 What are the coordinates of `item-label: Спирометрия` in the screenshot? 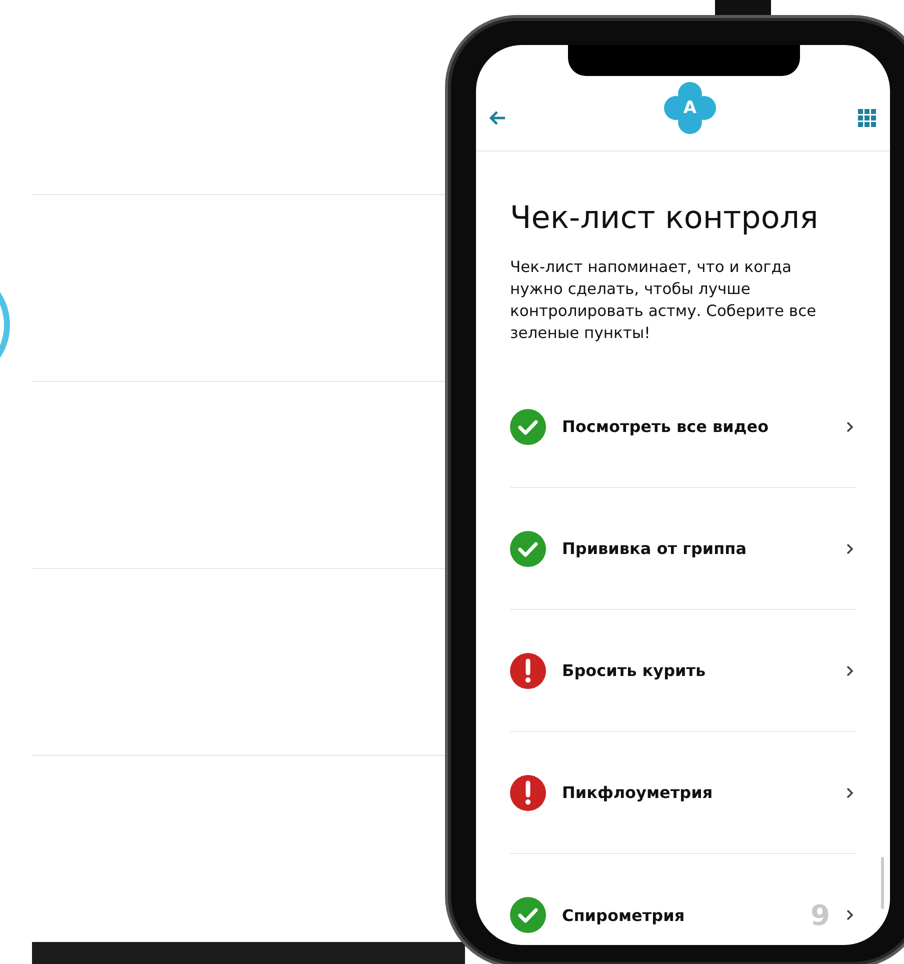 It's located at (624, 915).